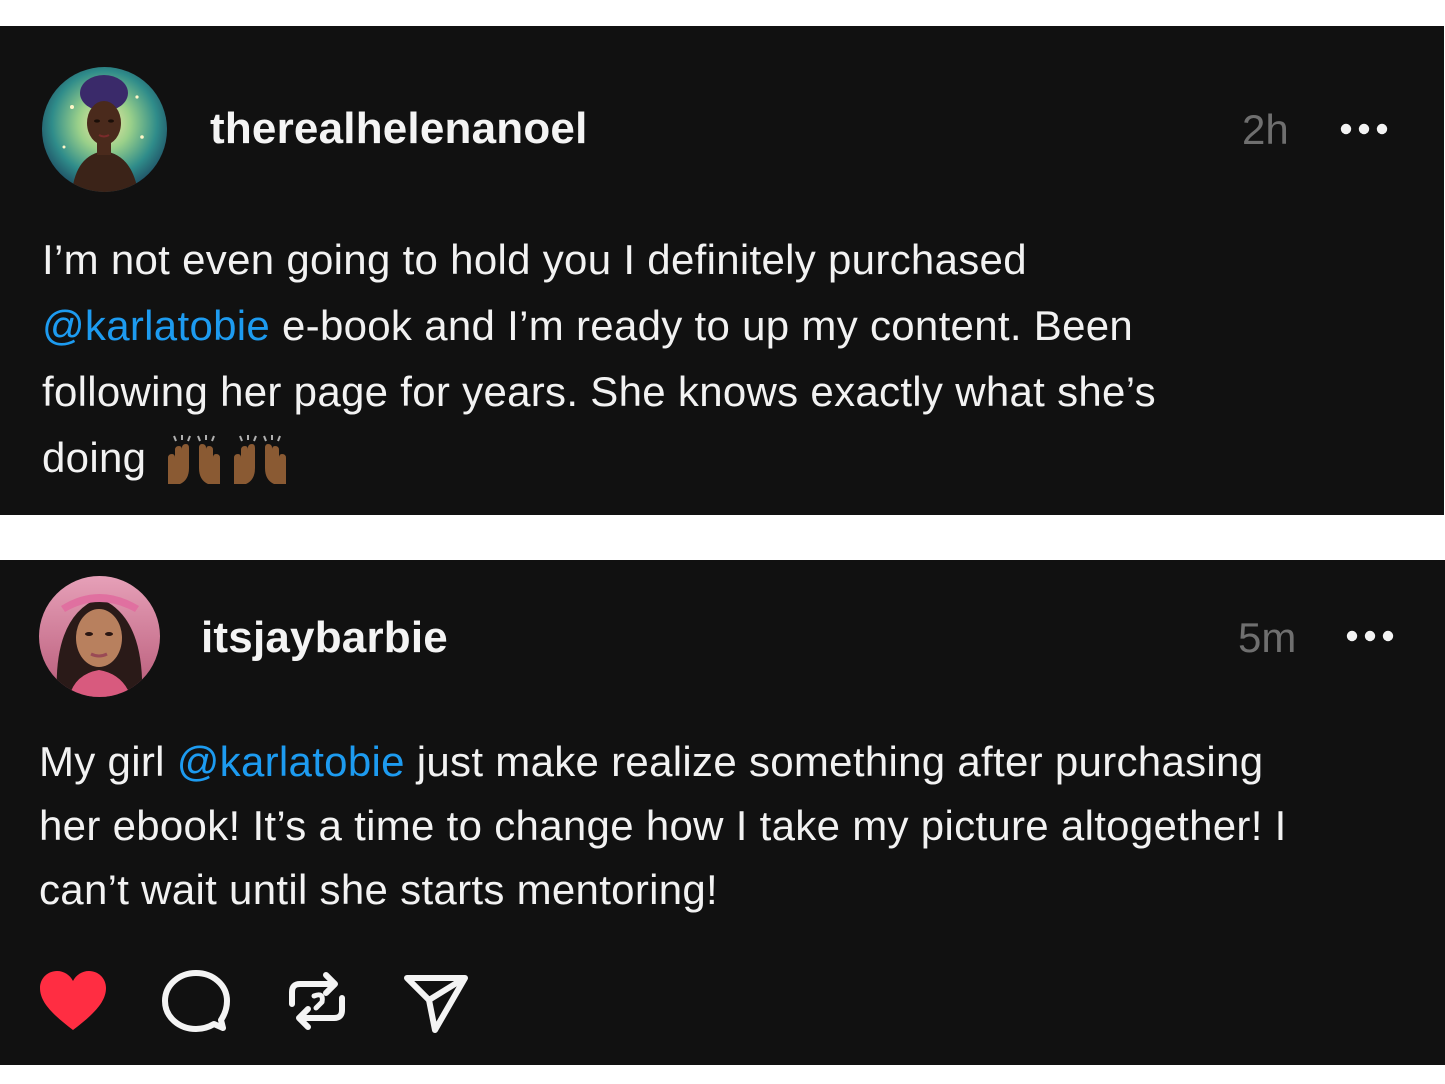 This screenshot has height=1084, width=1445. I want to click on text-segment: My girl, so click(108, 761).